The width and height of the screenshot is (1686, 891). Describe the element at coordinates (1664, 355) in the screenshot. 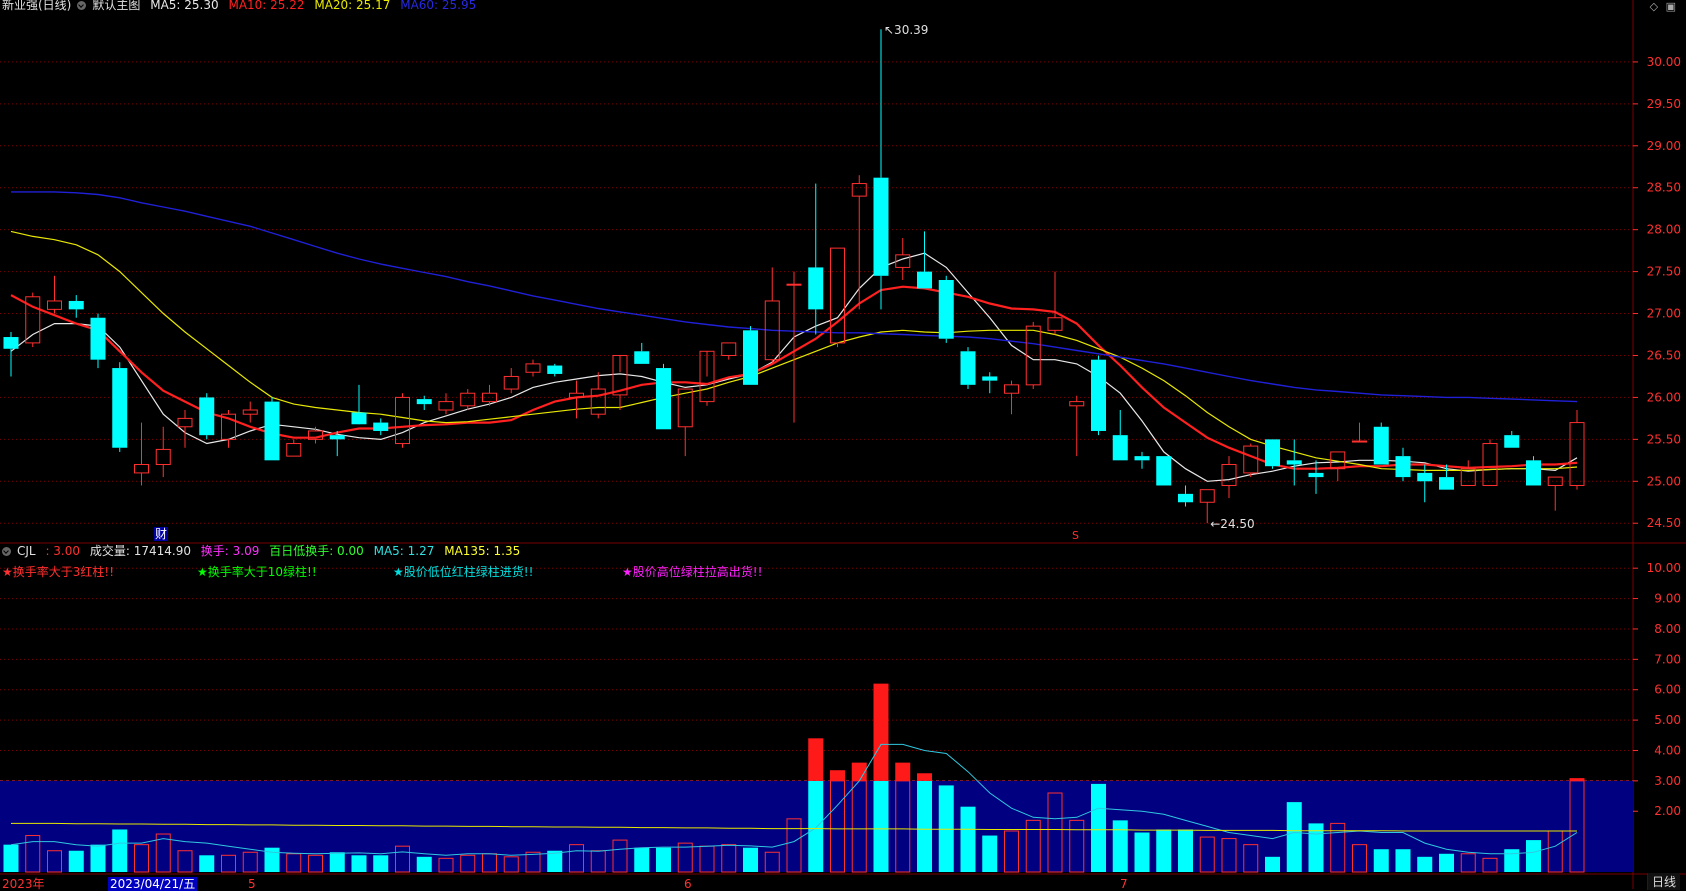

I see `price-tick-label: 26.50` at that location.